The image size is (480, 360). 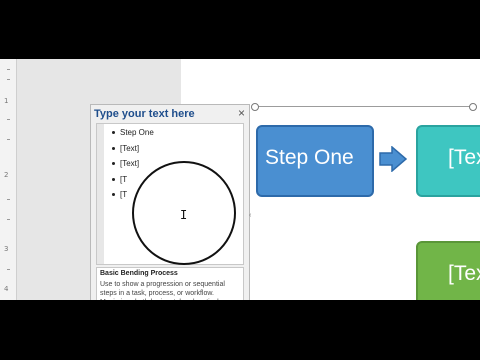 I want to click on ruler-label: 1, so click(x=6, y=101).